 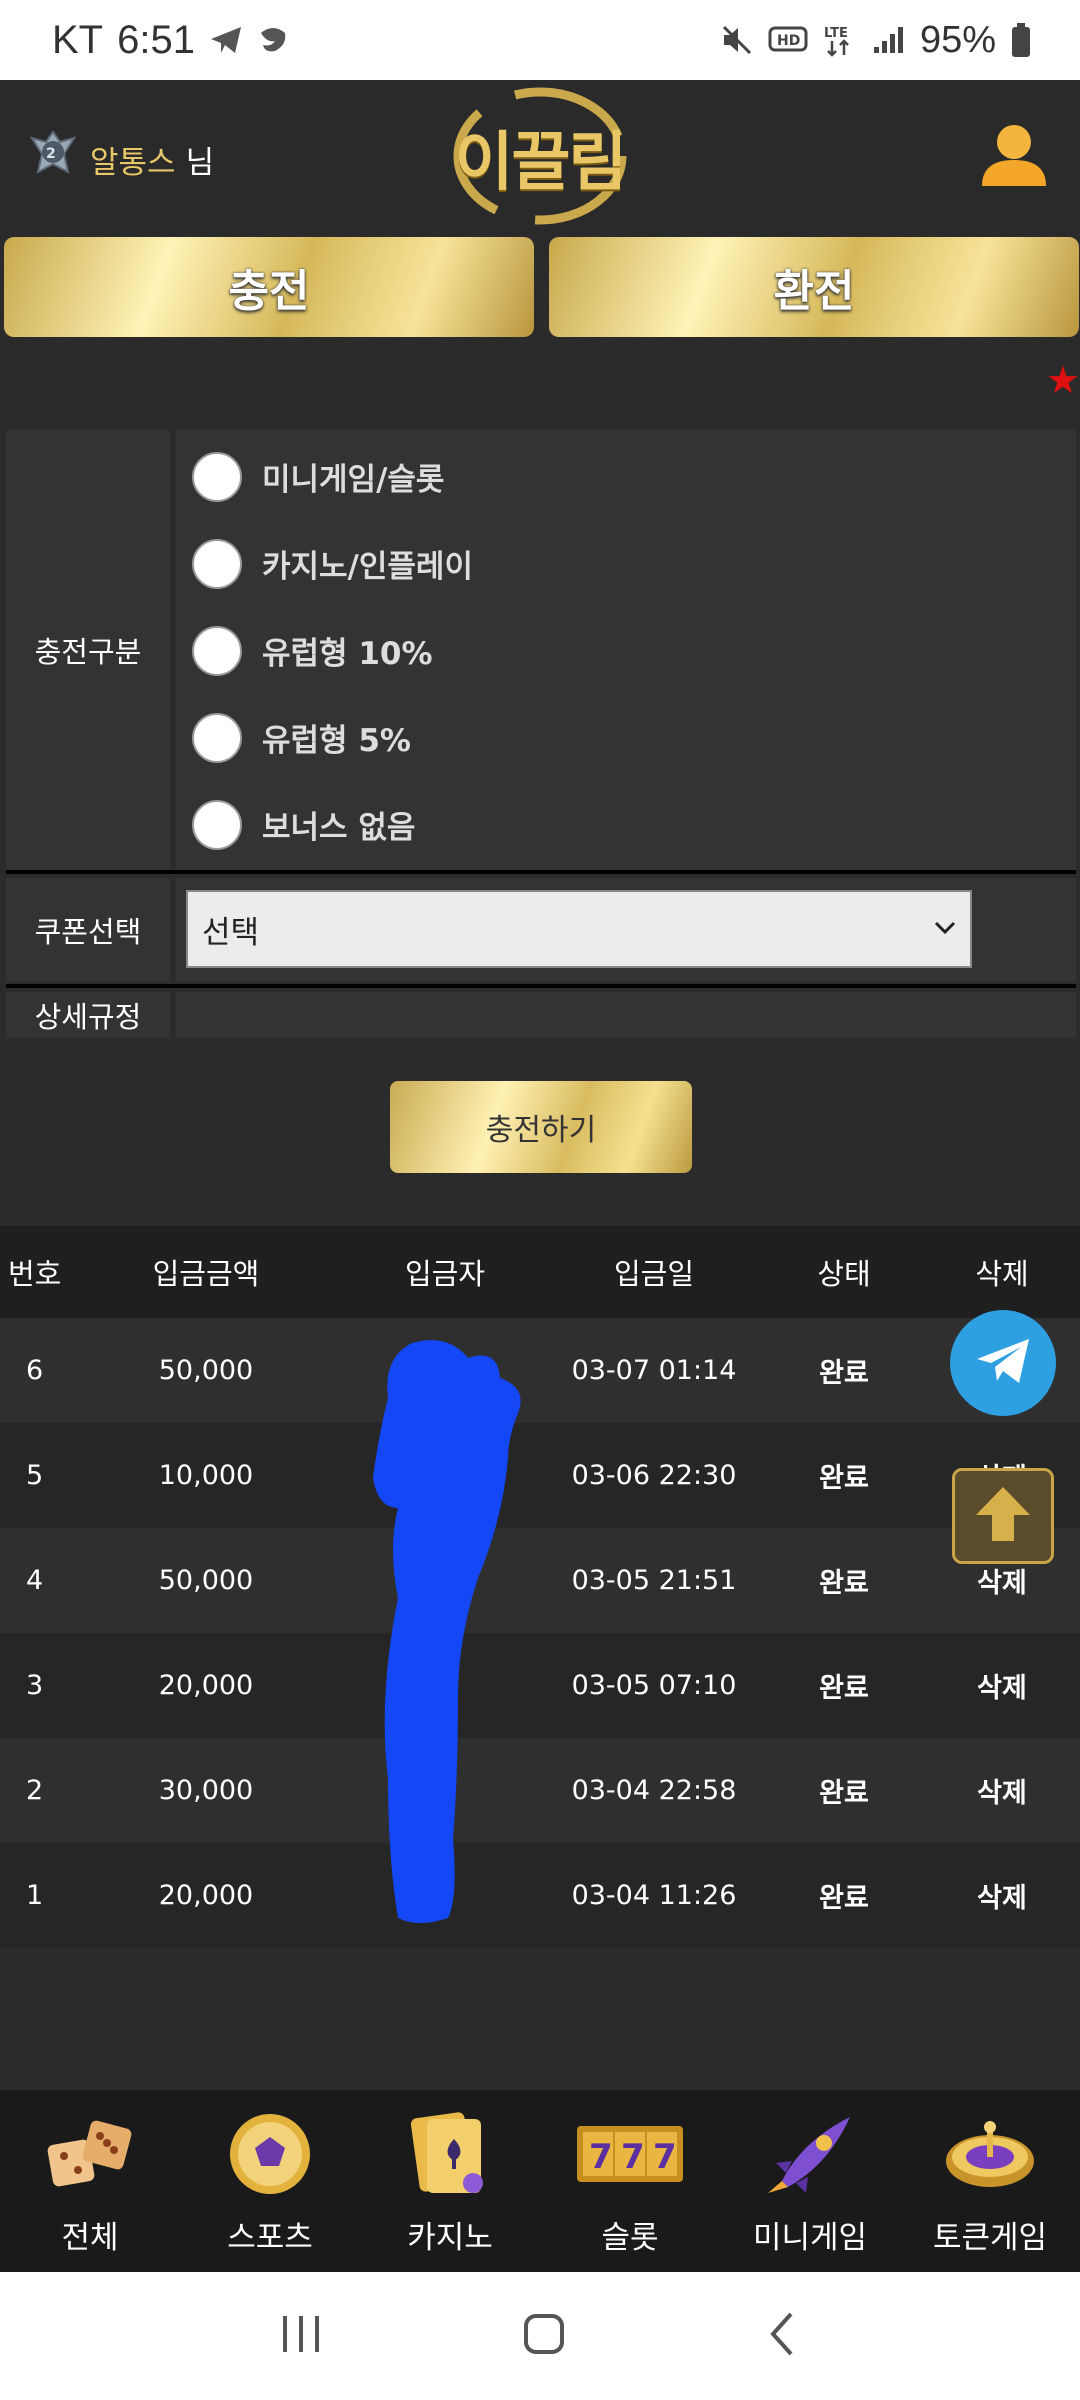 I want to click on site-logo: 이끌림, so click(x=540, y=156).